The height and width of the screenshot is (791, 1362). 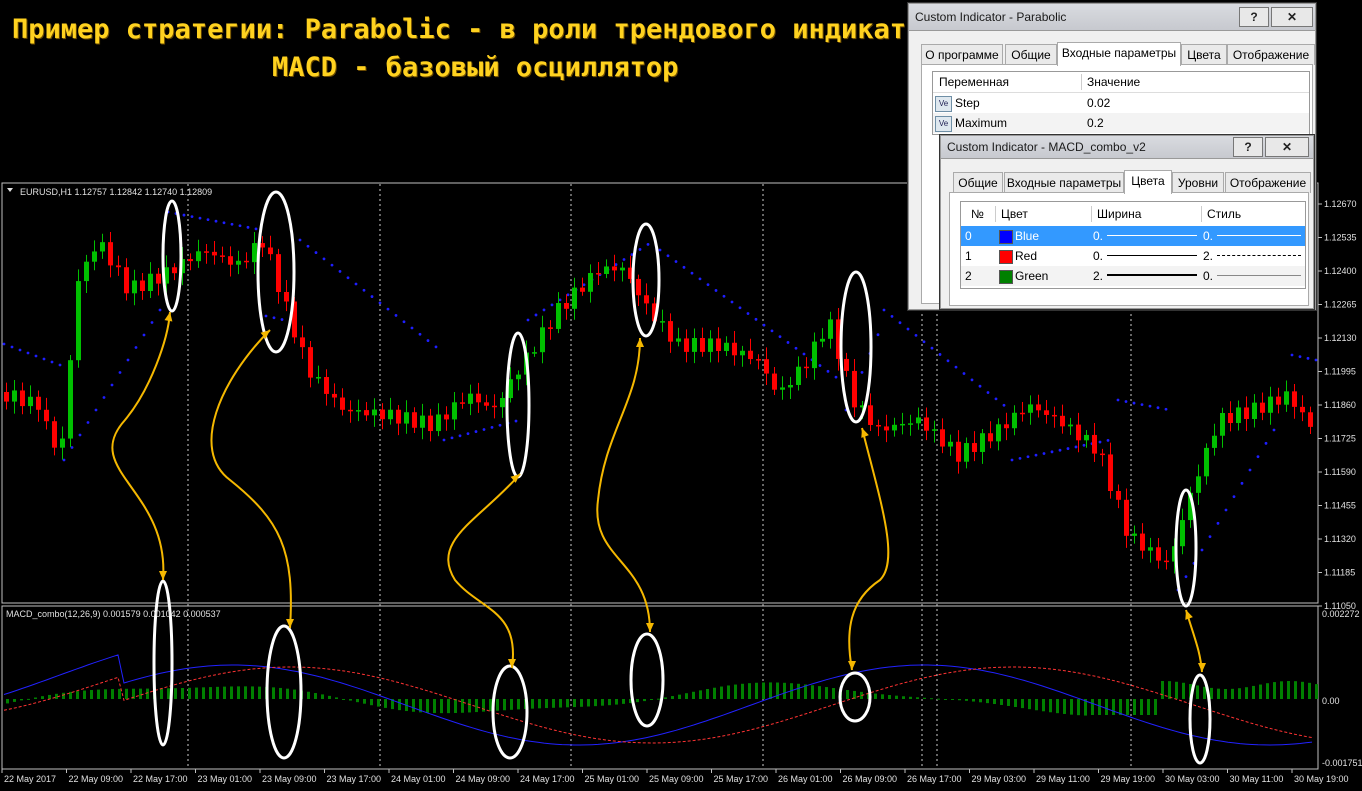 What do you see at coordinates (1098, 276) in the screenshot?
I see `width-value: 2.` at bounding box center [1098, 276].